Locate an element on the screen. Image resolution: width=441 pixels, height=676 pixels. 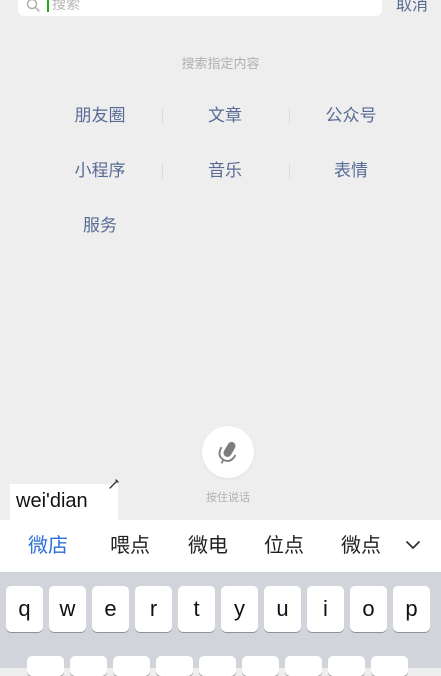
candidate-bar: 微店 喂点 微电 位点 微点 is located at coordinates (220, 546).